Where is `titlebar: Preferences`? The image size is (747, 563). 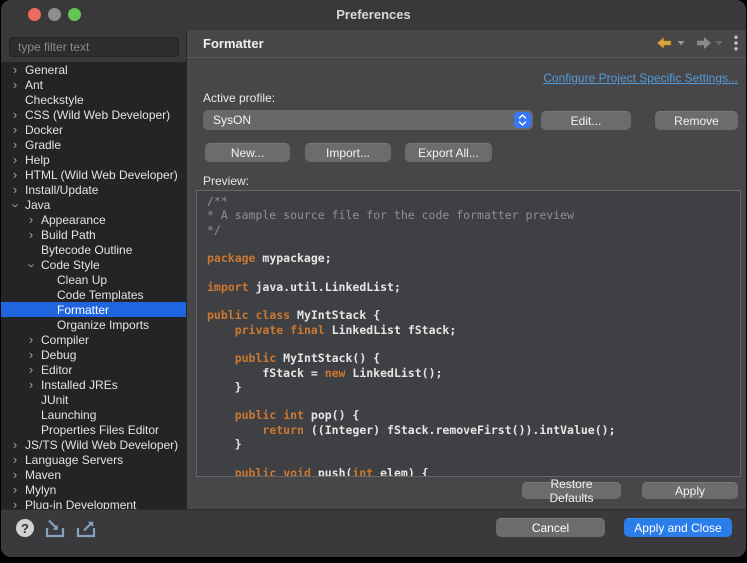
titlebar: Preferences is located at coordinates (373, 15).